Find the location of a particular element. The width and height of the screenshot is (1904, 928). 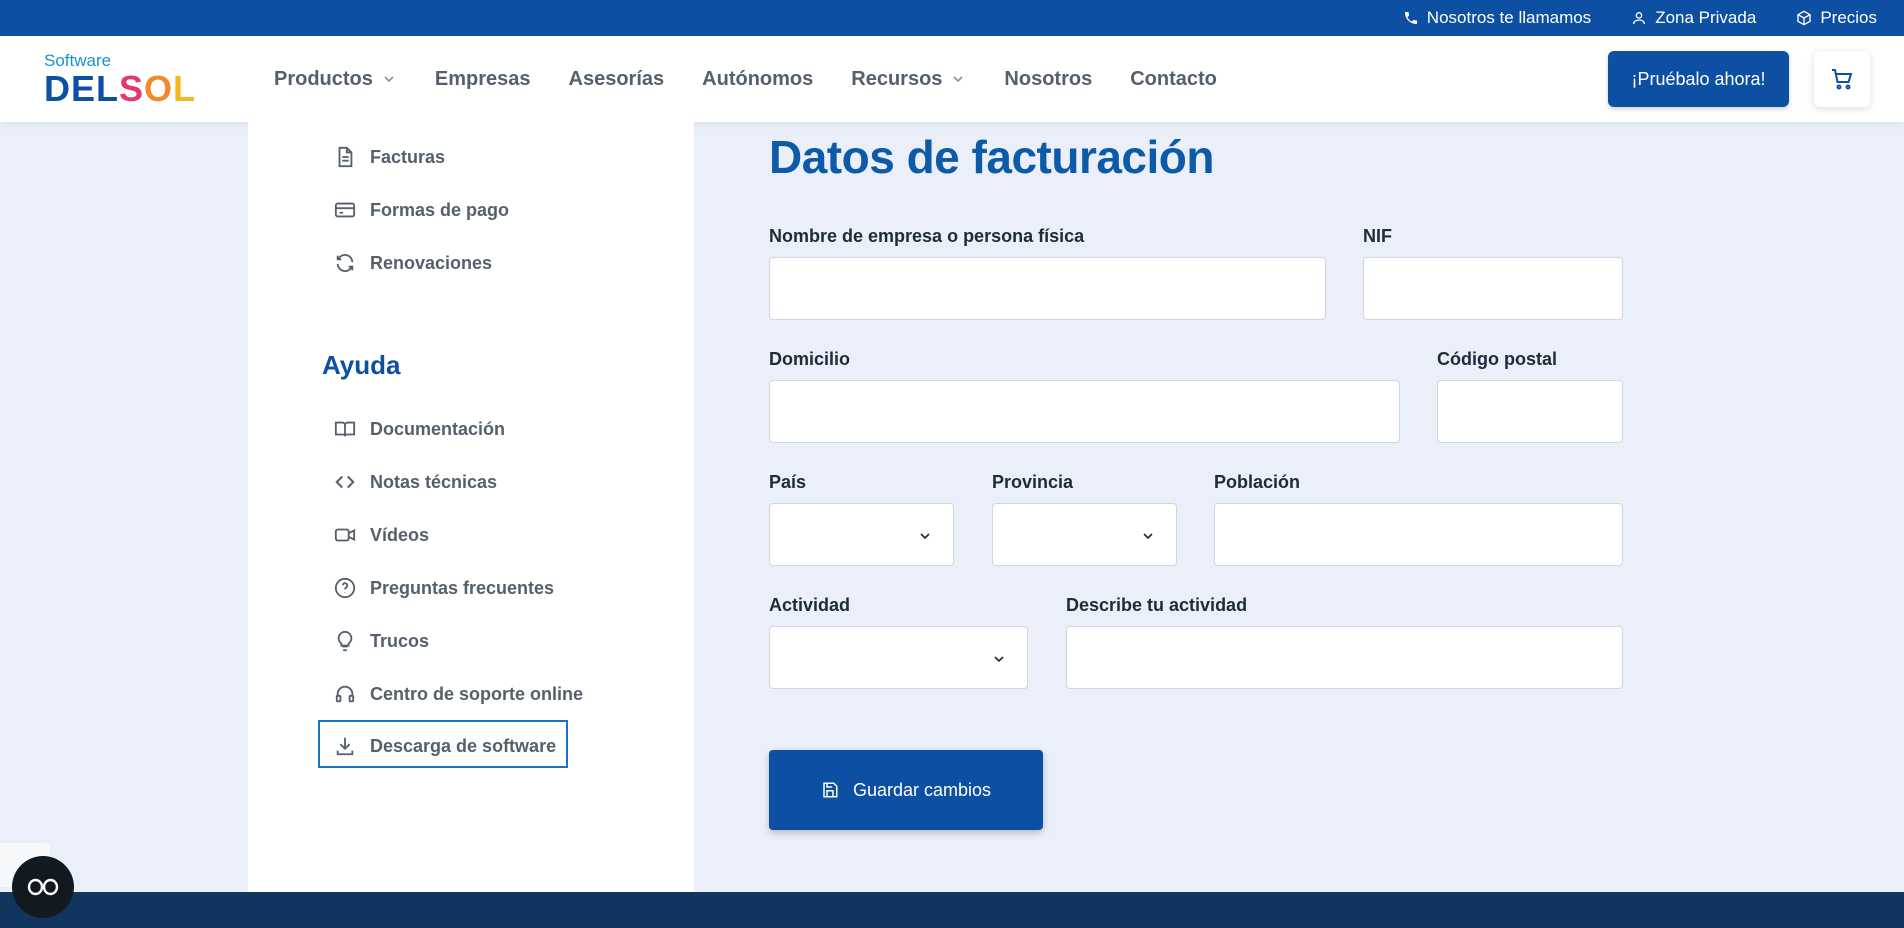

sidebar-item-centro-soporte: Centro de soporte online is located at coordinates (458, 694).